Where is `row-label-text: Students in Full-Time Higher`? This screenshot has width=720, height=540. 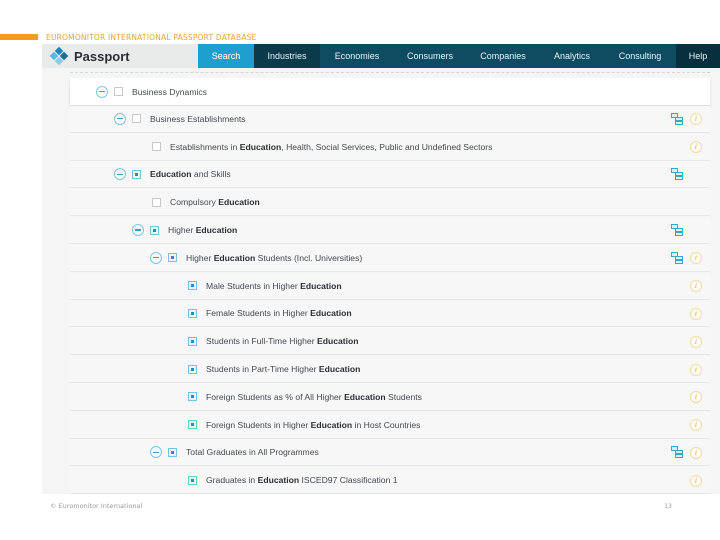 row-label-text: Students in Full-Time Higher is located at coordinates (261, 341).